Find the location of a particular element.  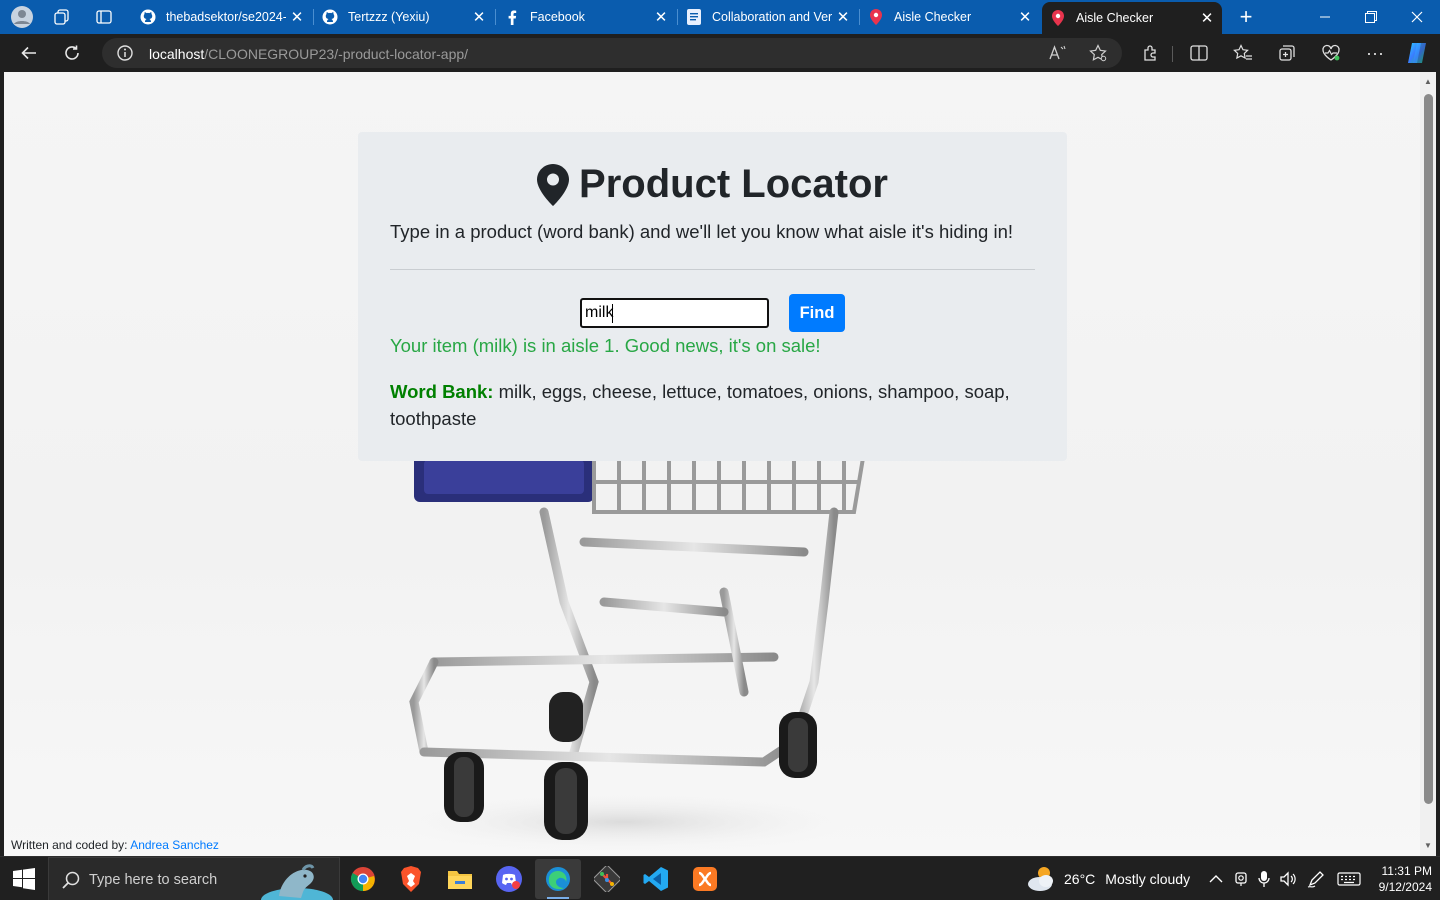

copilot-button is located at coordinates (1417, 53).